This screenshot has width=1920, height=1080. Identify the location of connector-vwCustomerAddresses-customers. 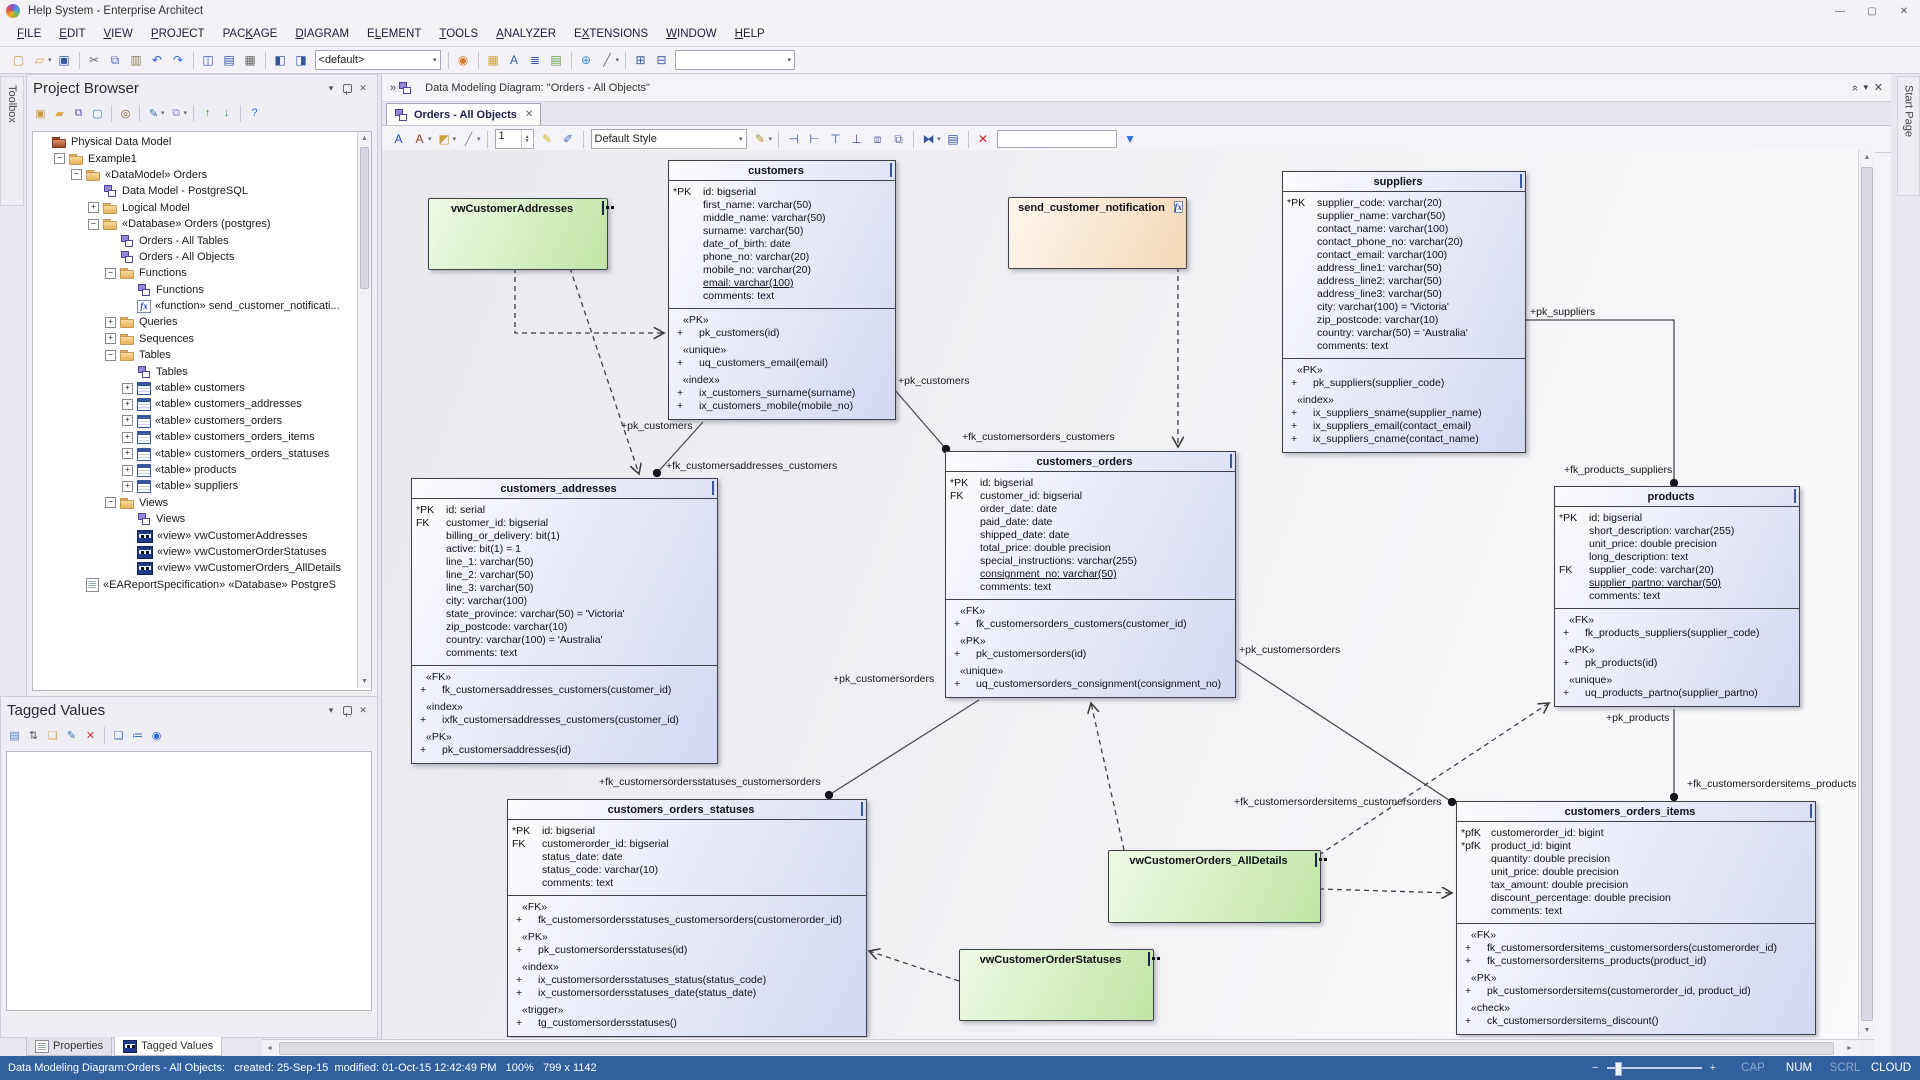
(589, 300).